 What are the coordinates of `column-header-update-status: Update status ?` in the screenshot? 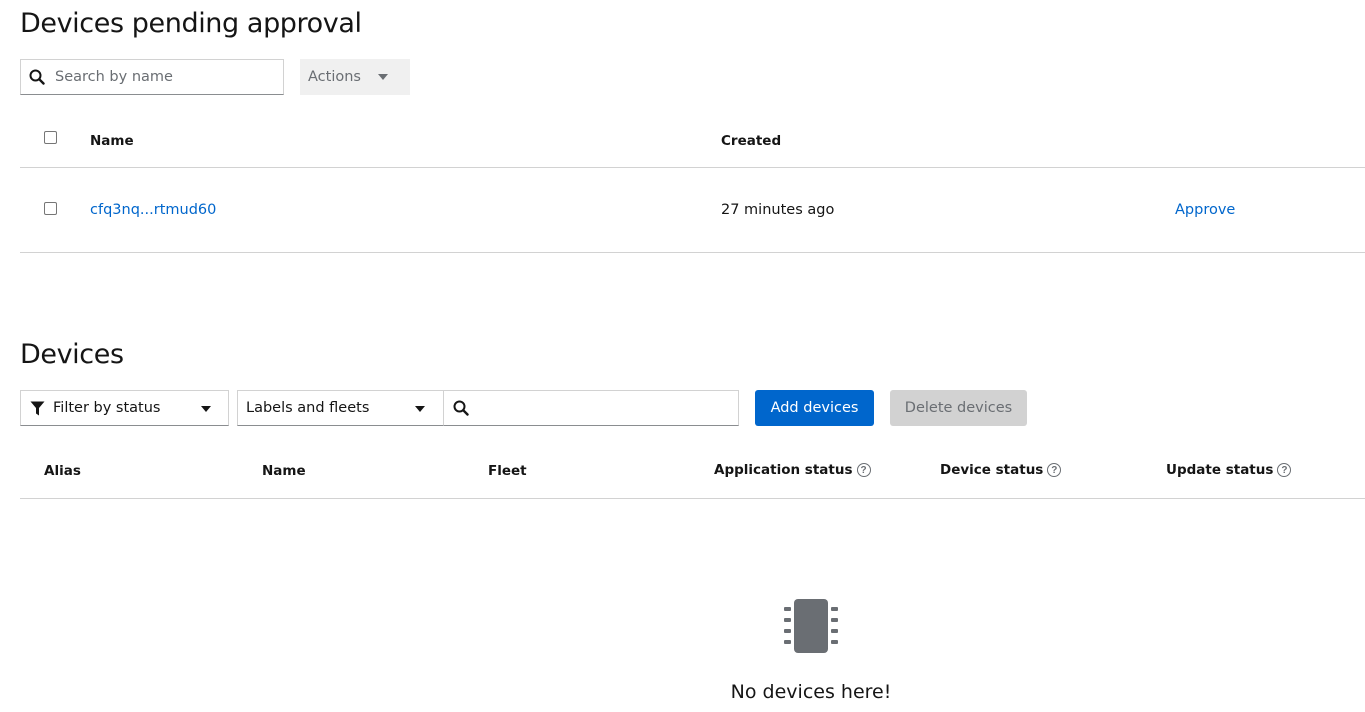 It's located at (1229, 470).